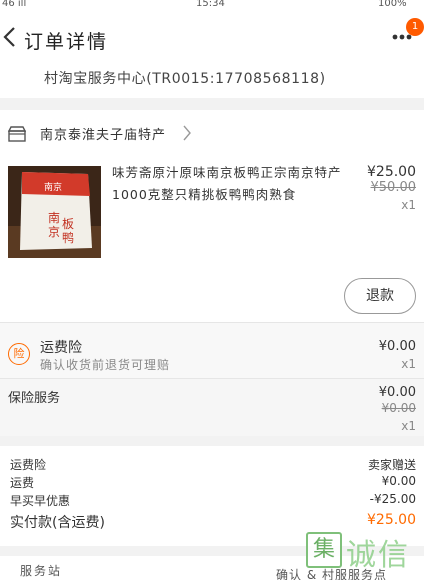 The height and width of the screenshot is (580, 424). What do you see at coordinates (103, 133) in the screenshot?
I see `shop-name: 南京泰淮夫子庙特产` at bounding box center [103, 133].